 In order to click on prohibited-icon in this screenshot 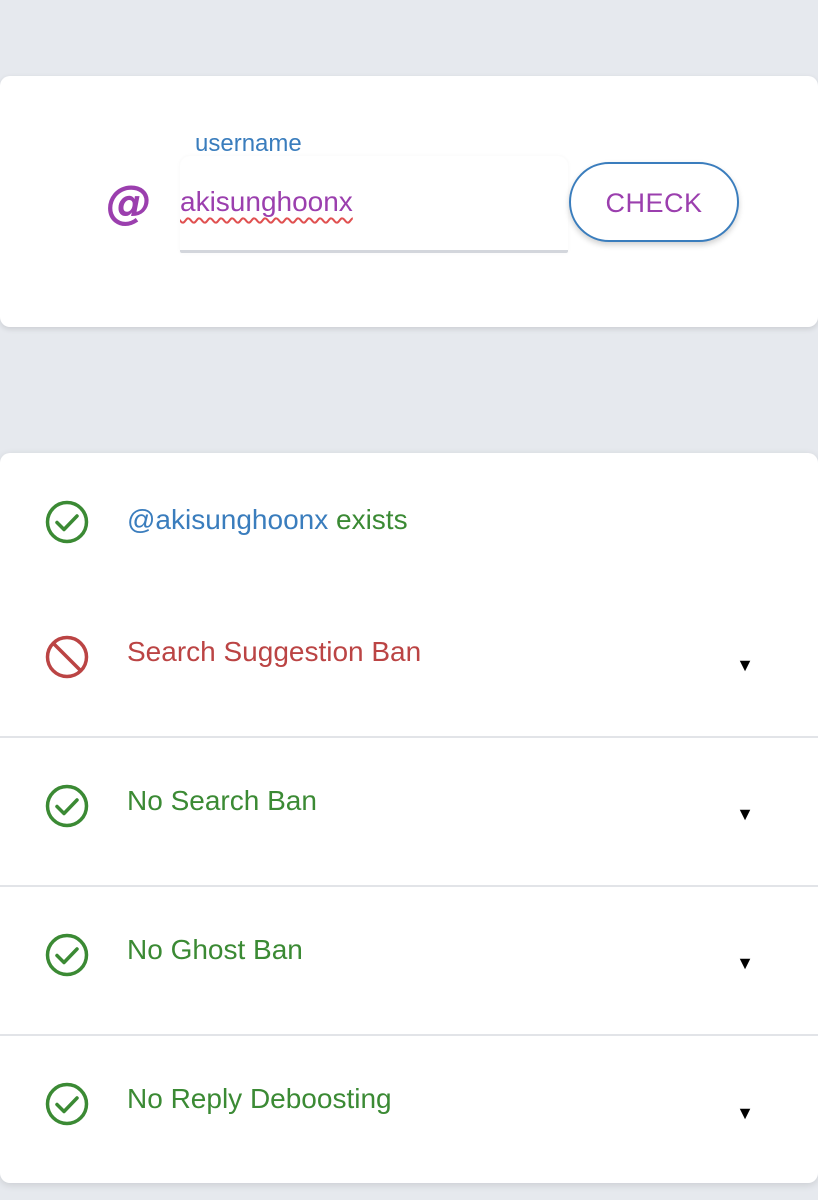, I will do `click(67, 657)`.